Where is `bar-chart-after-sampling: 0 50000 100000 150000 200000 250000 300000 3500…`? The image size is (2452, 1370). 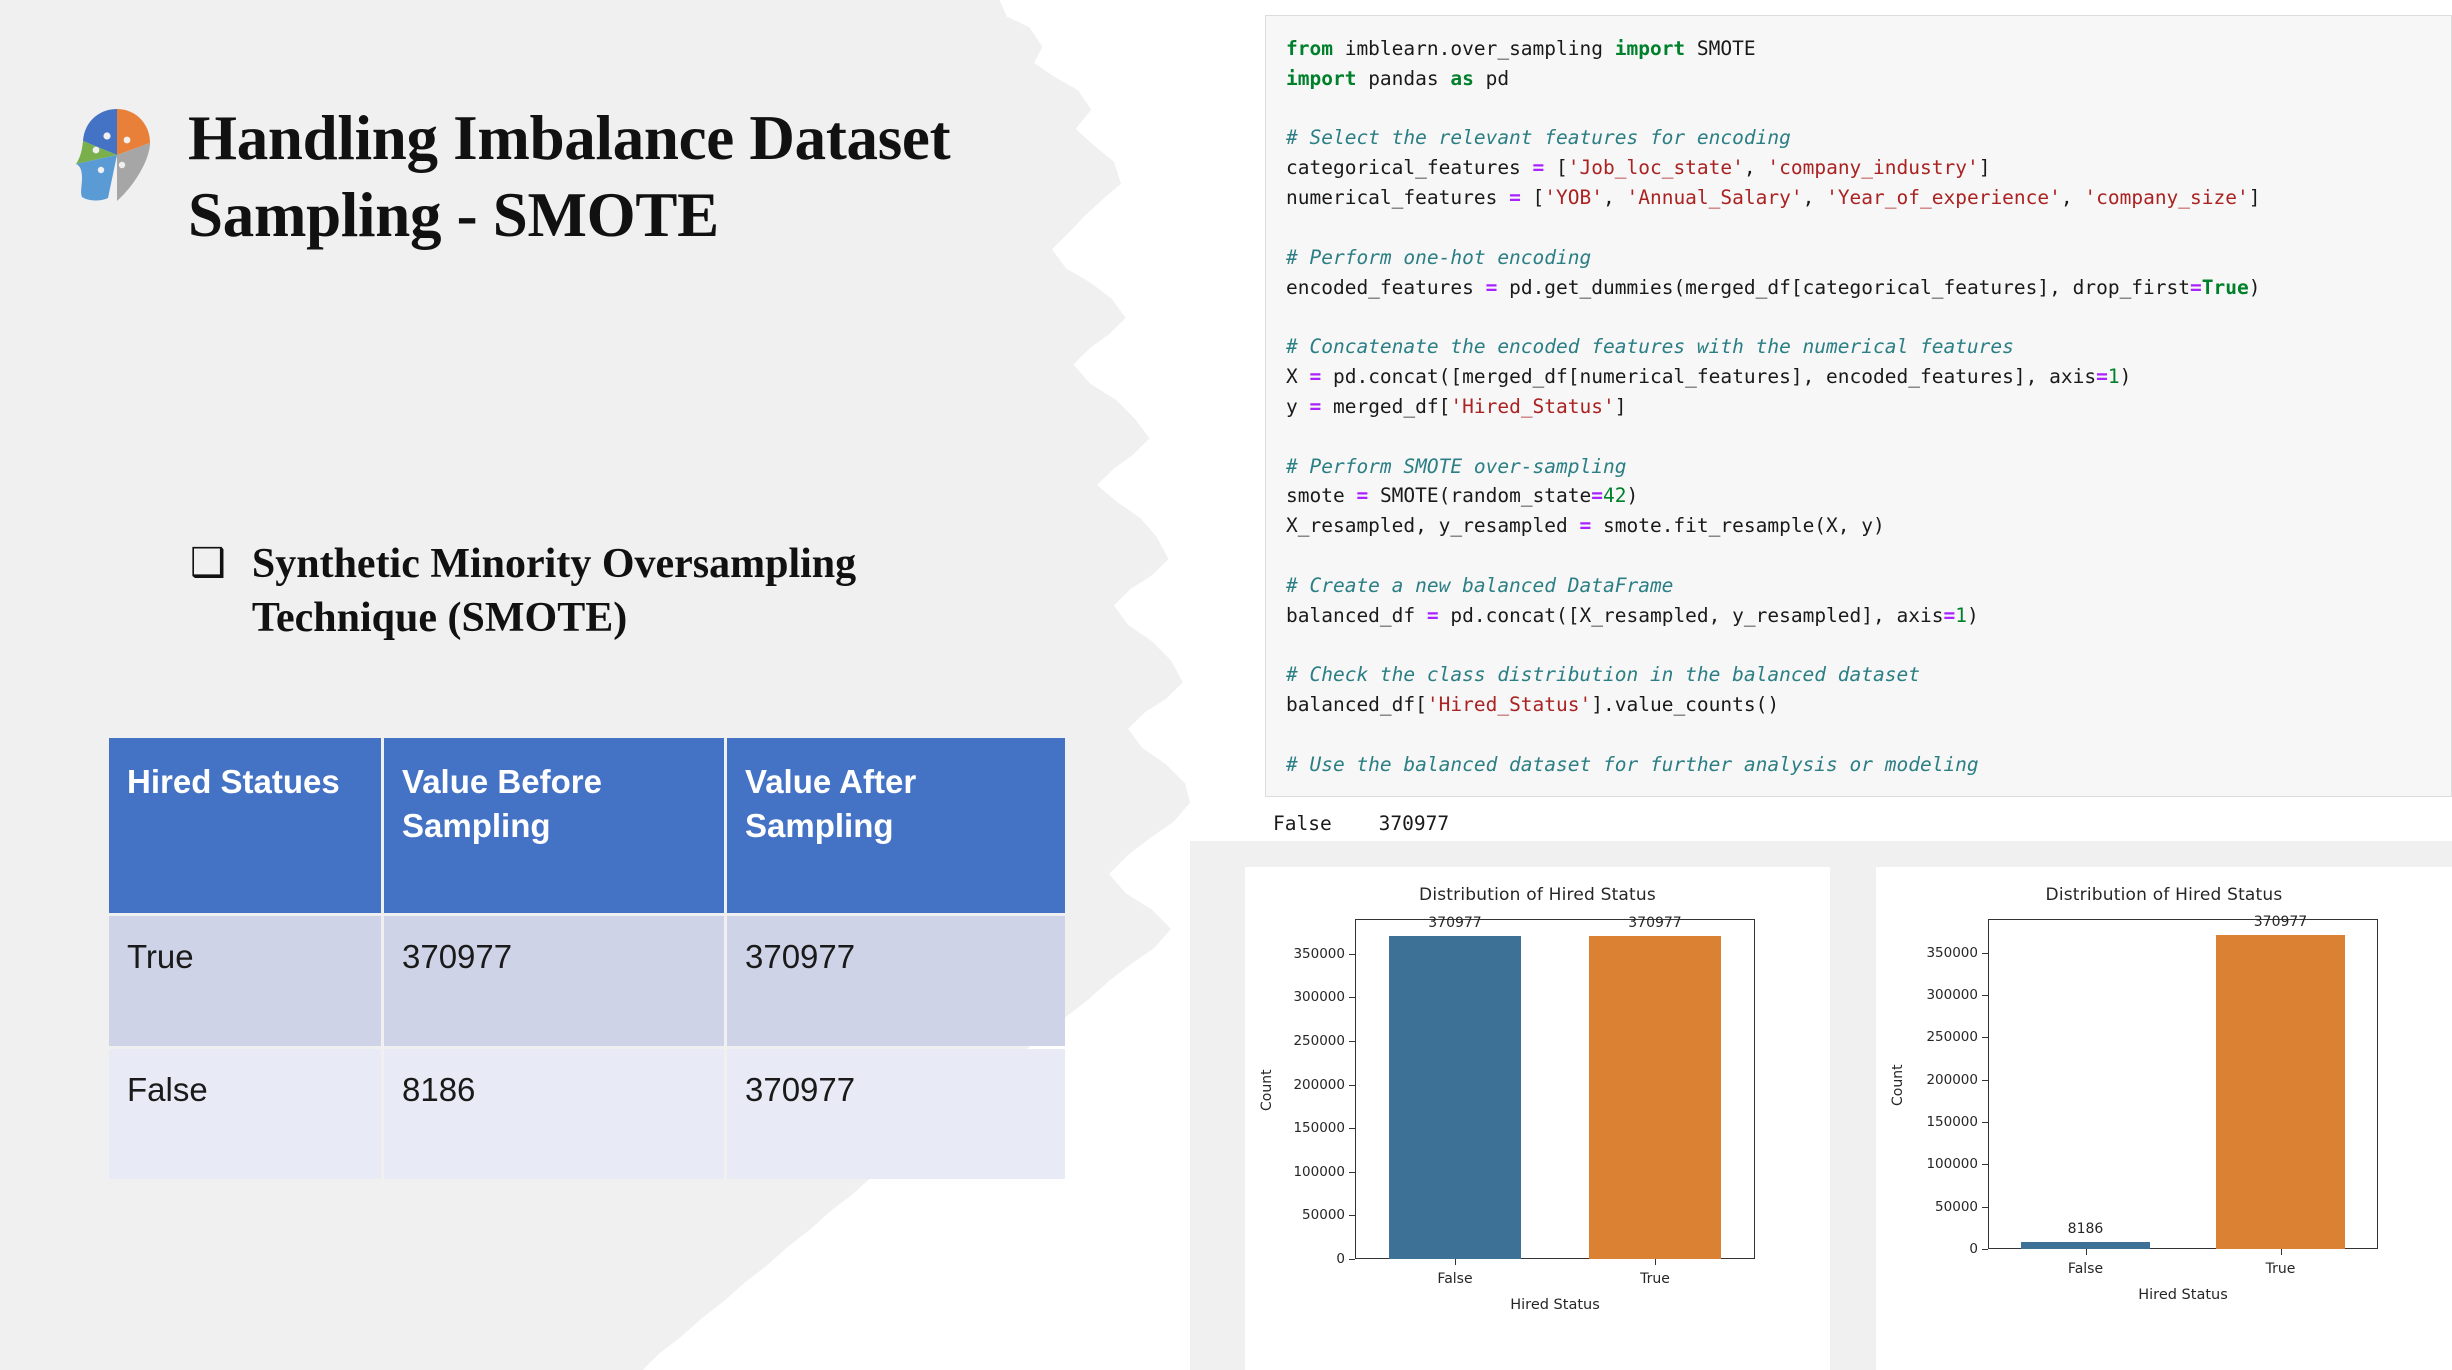 bar-chart-after-sampling: 0 50000 100000 150000 200000 250000 300000 3500… is located at coordinates (1537, 1117).